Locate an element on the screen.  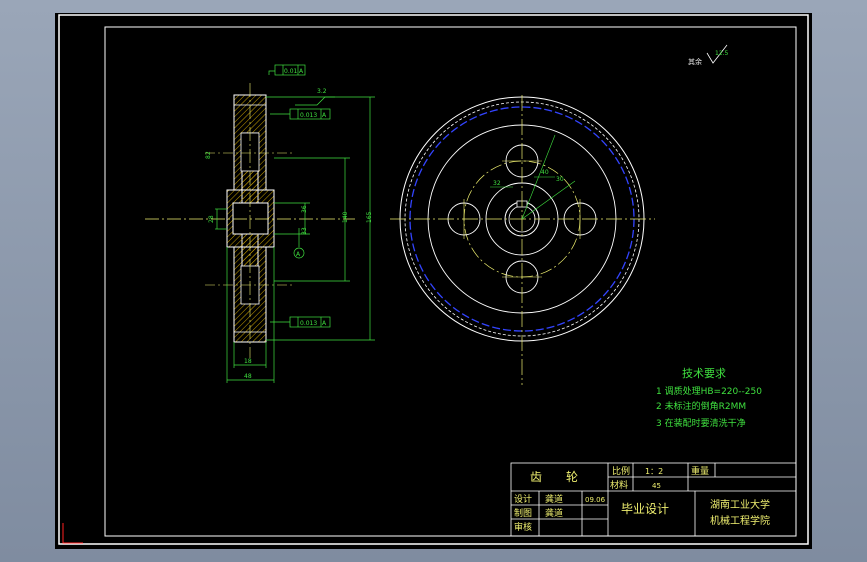
dim-28: 28 is located at coordinates (211, 219).